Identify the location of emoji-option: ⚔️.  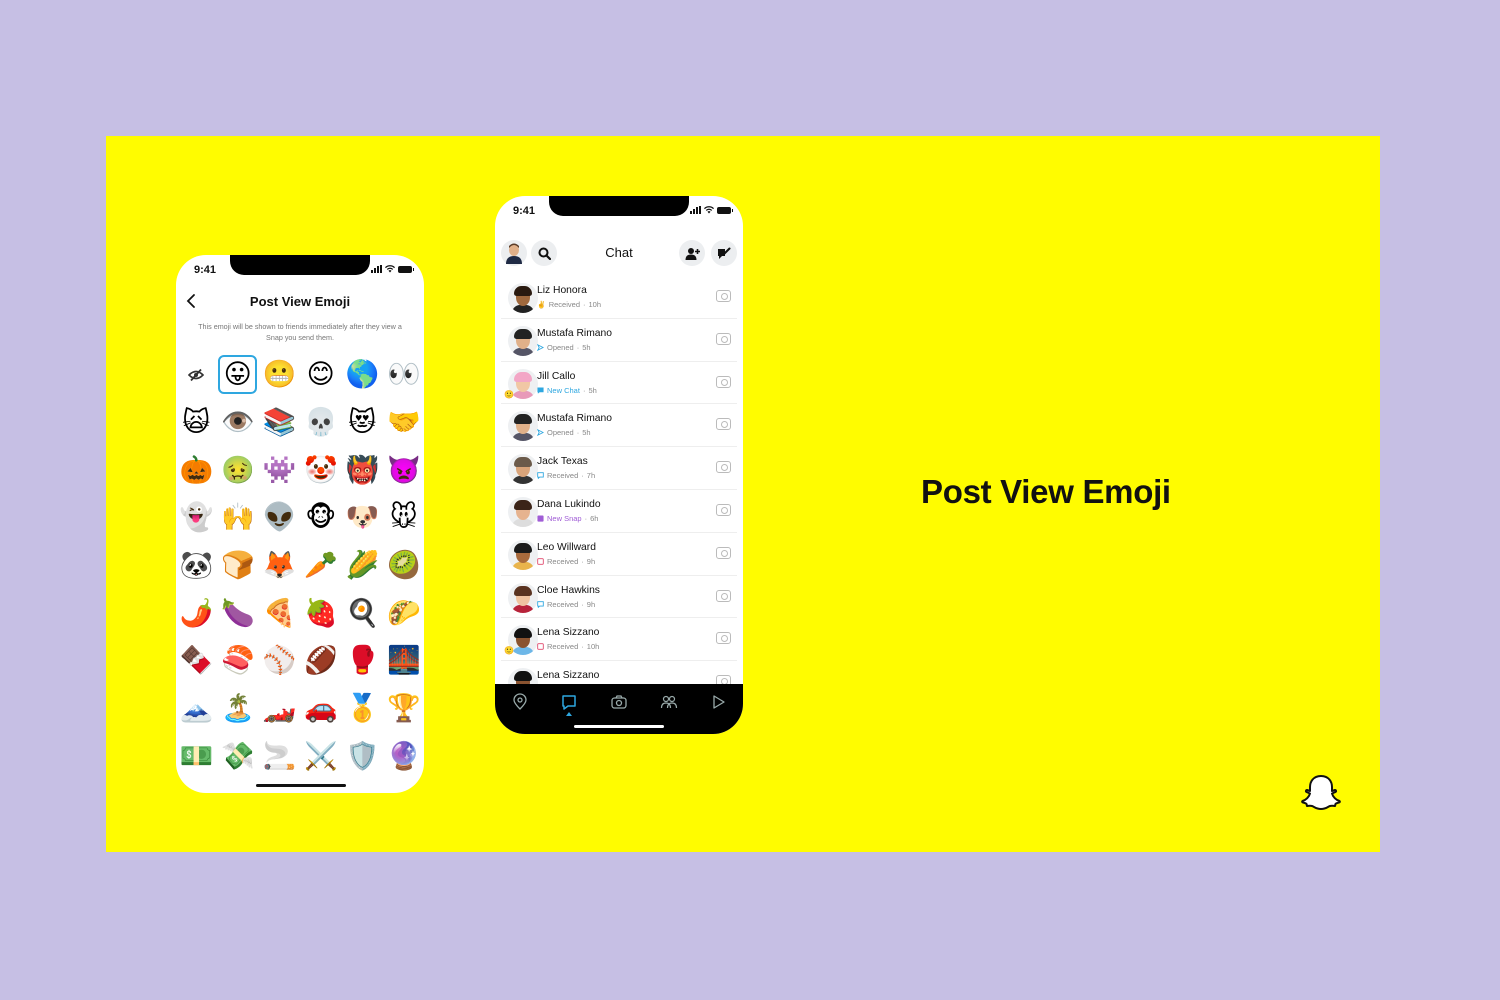
(321, 757).